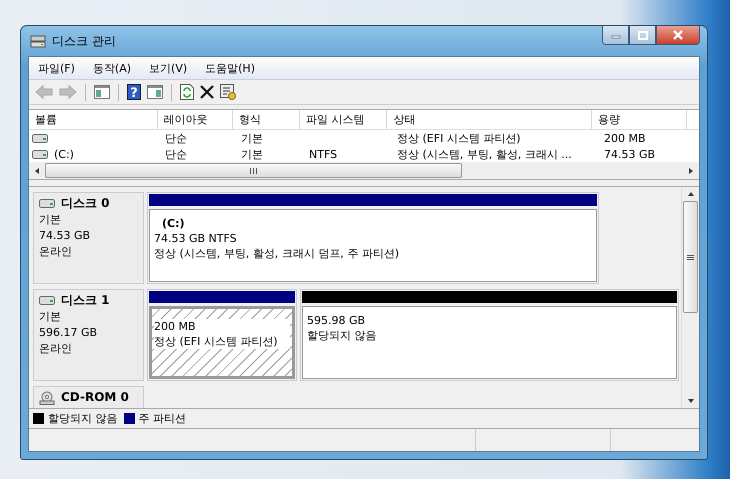 This screenshot has height=479, width=730. I want to click on partition-label: (C:), so click(173, 223).